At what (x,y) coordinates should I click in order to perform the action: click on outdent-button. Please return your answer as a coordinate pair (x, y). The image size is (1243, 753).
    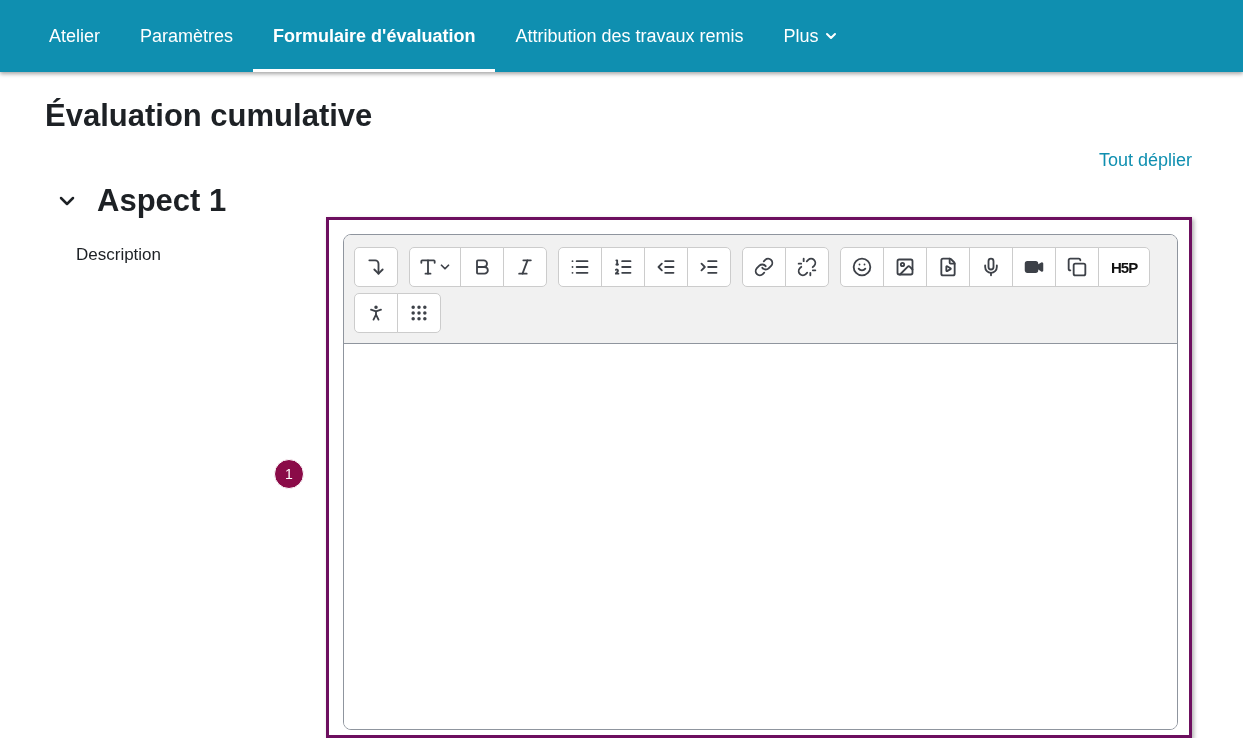
    Looking at the image, I should click on (666, 267).